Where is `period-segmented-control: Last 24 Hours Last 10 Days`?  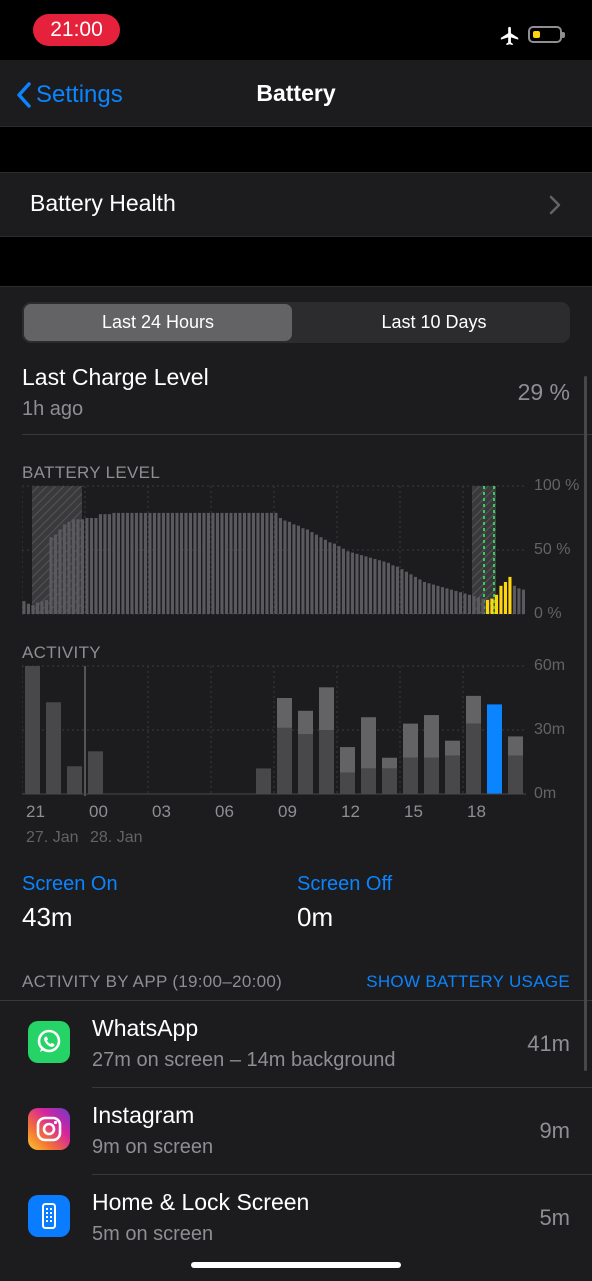 period-segmented-control: Last 24 Hours Last 10 Days is located at coordinates (296, 322).